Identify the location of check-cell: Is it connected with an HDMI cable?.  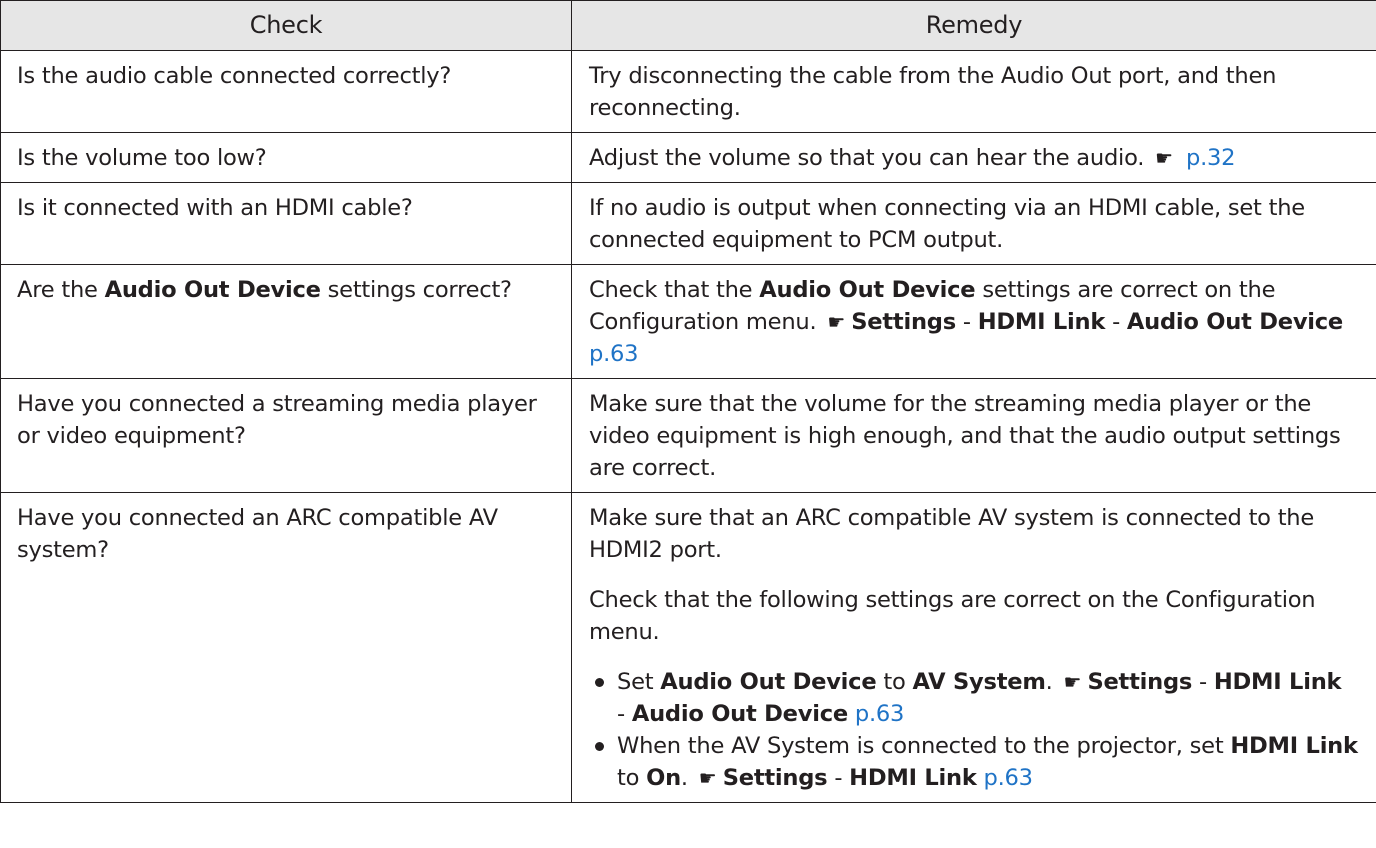
(286, 223).